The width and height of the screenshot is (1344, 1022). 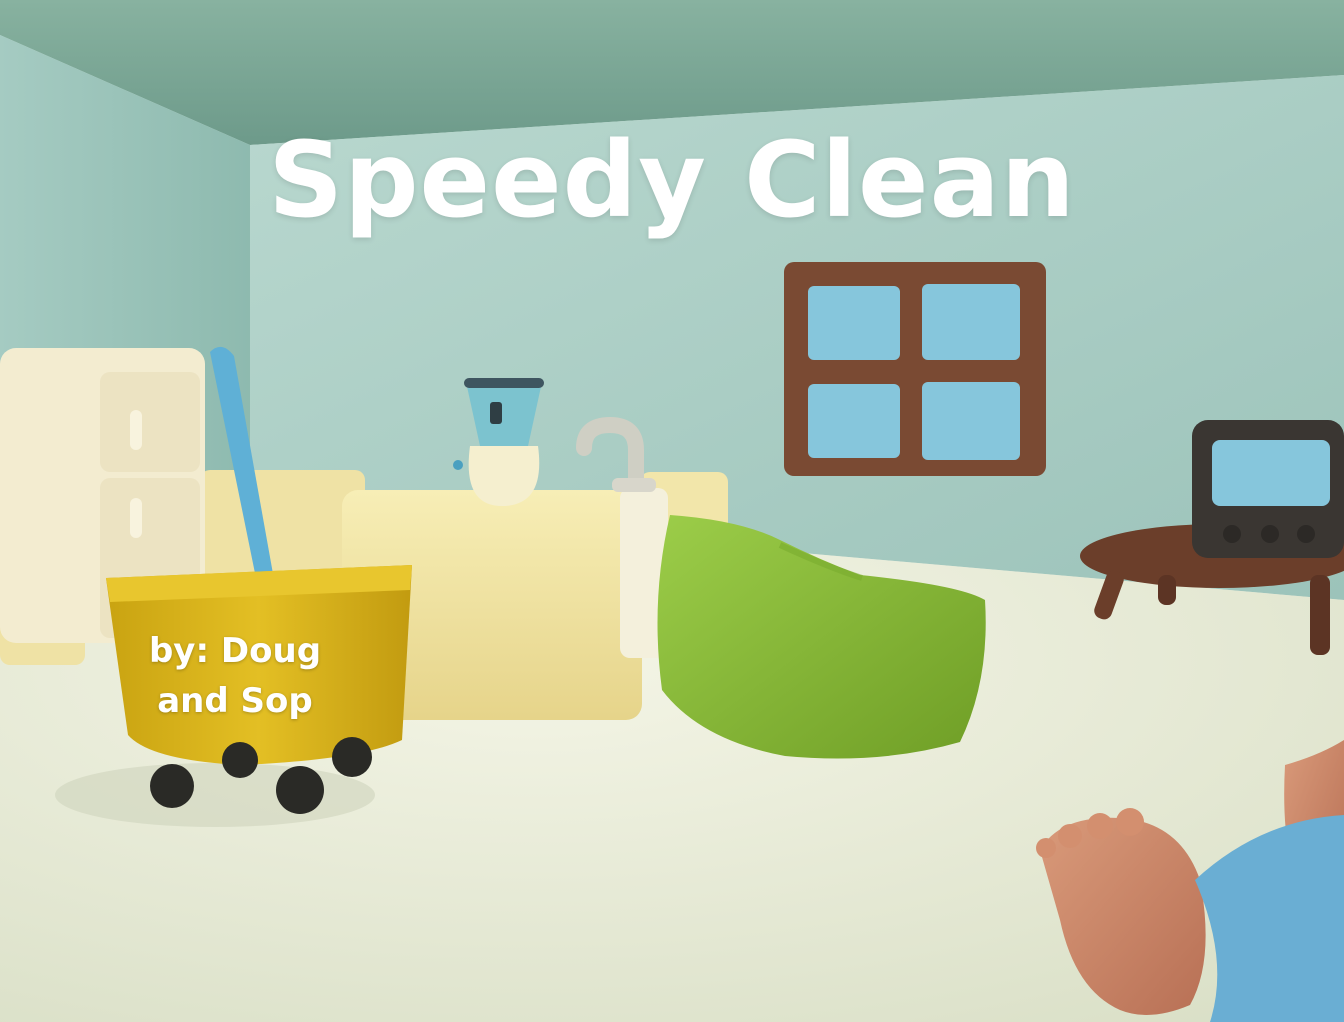 I want to click on game-title: Speedy Clean, so click(x=672, y=180).